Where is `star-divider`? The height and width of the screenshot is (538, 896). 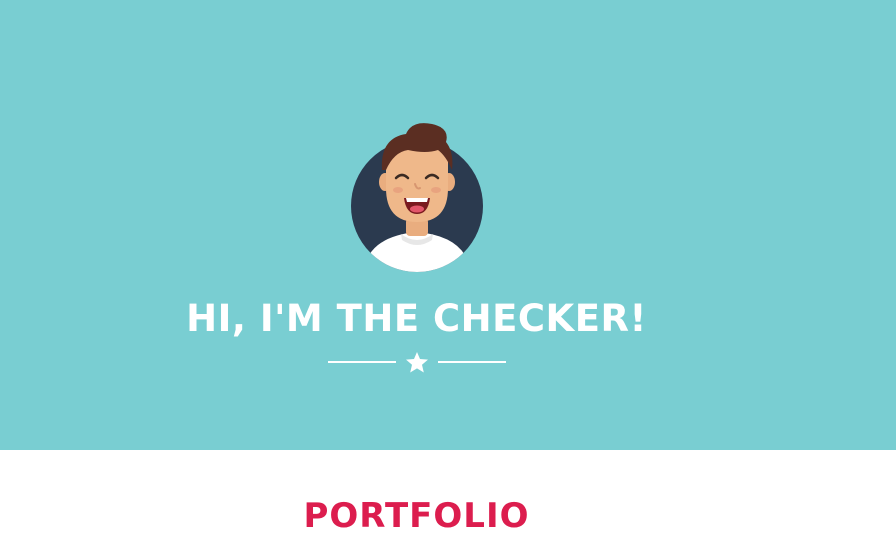
star-divider is located at coordinates (417, 362).